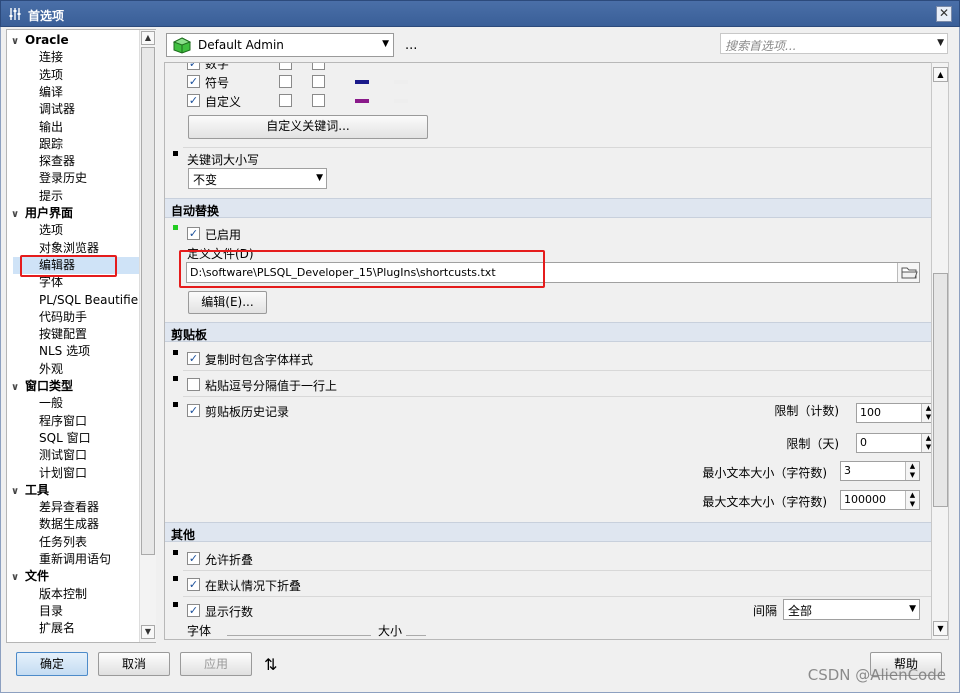 This screenshot has width=960, height=693. What do you see at coordinates (362, 101) in the screenshot?
I see `custom-color-swatch` at bounding box center [362, 101].